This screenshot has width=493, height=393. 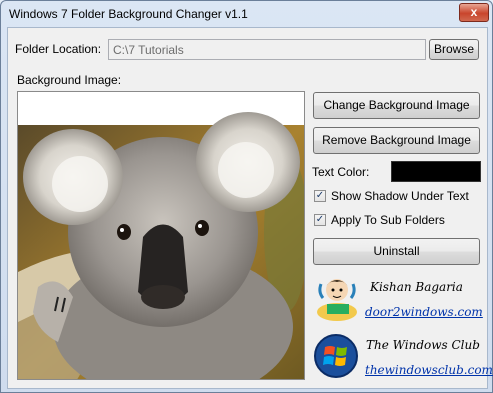 What do you see at coordinates (320, 196) in the screenshot?
I see `show-shadow-checkbox: ✓` at bounding box center [320, 196].